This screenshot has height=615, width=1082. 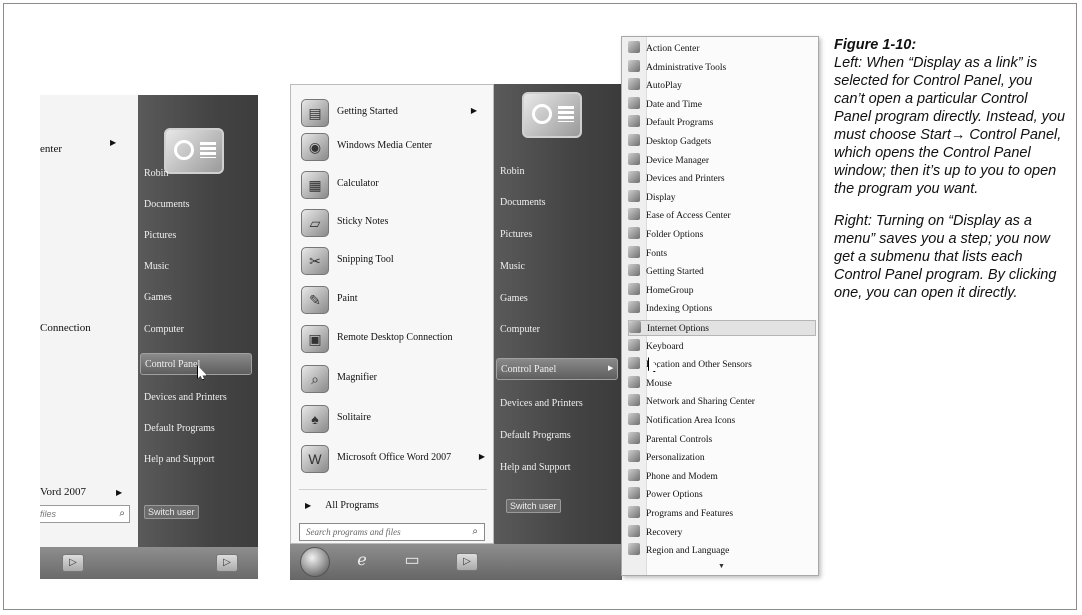 What do you see at coordinates (396, 380) in the screenshot?
I see `program-item-magnifier: ⌕ Magnifier` at bounding box center [396, 380].